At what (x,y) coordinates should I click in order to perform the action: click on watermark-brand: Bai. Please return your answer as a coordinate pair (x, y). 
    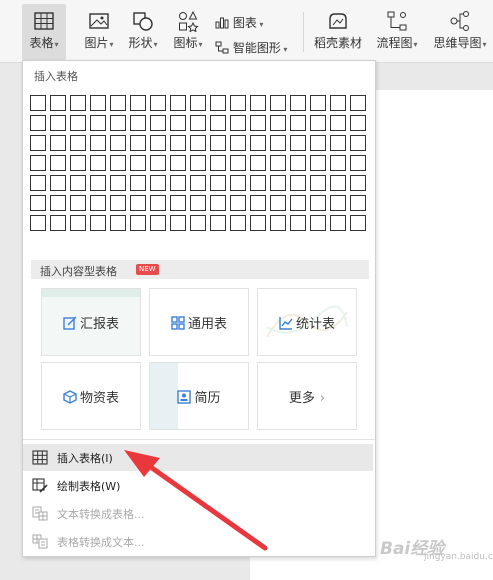
    Looking at the image, I should click on (395, 549).